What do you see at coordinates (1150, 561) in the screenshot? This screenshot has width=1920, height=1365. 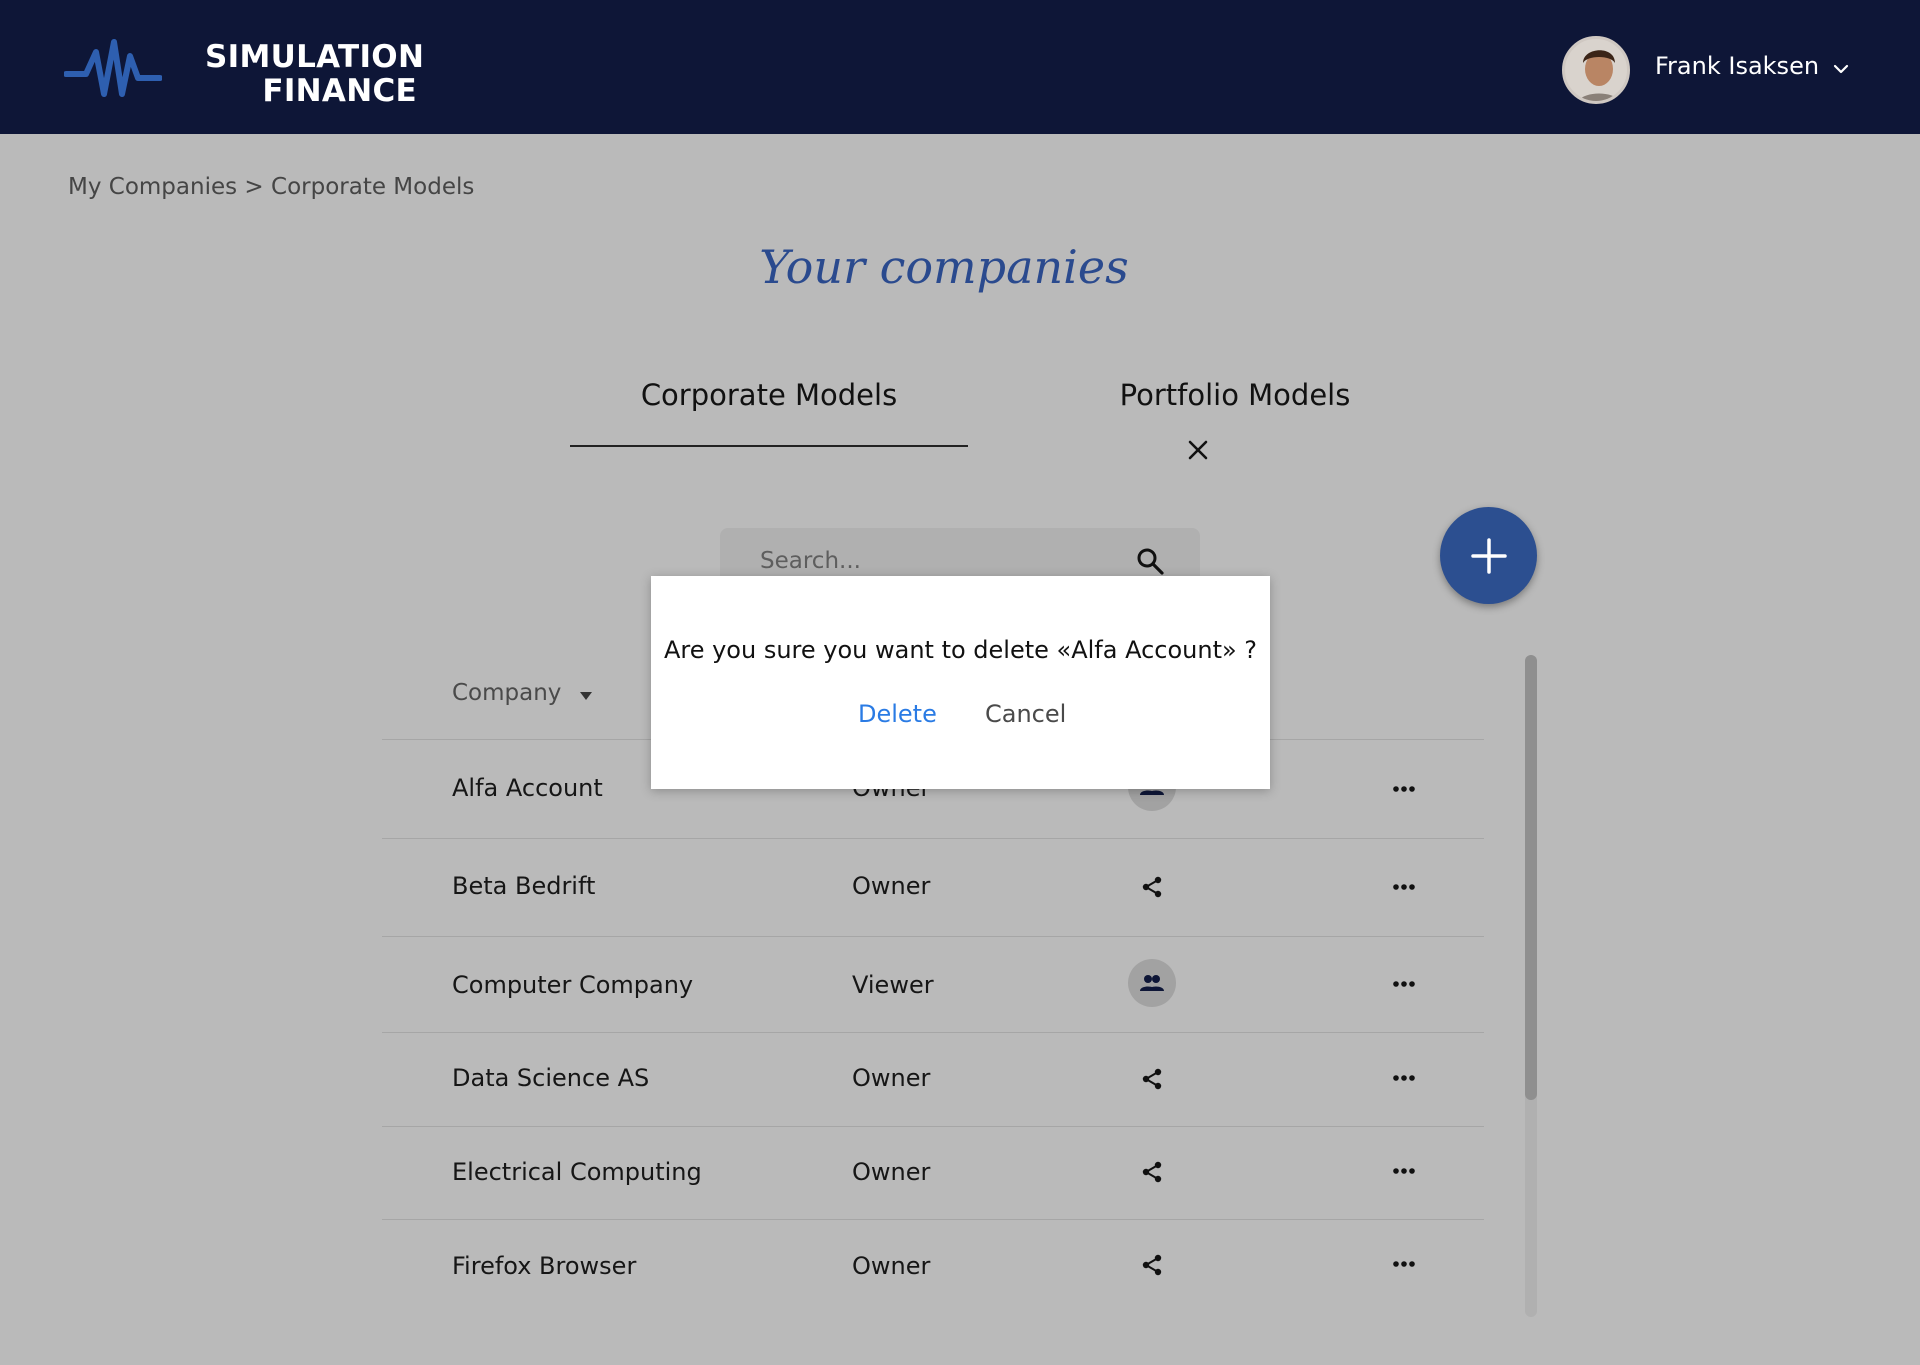 I see `search-icon` at bounding box center [1150, 561].